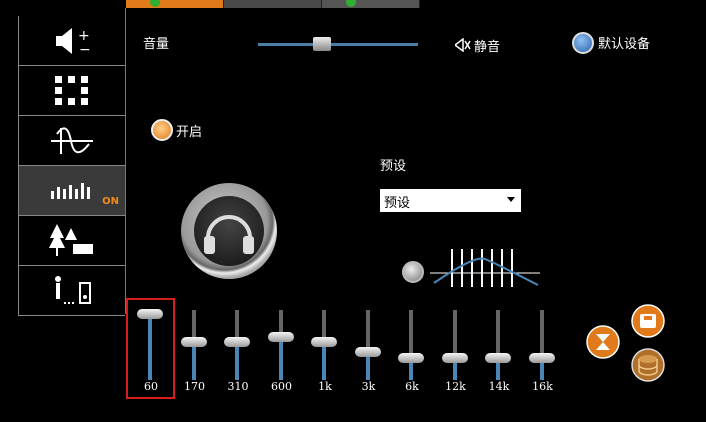 The height and width of the screenshot is (422, 706). I want to click on speaker-config-icon, so click(71, 90).